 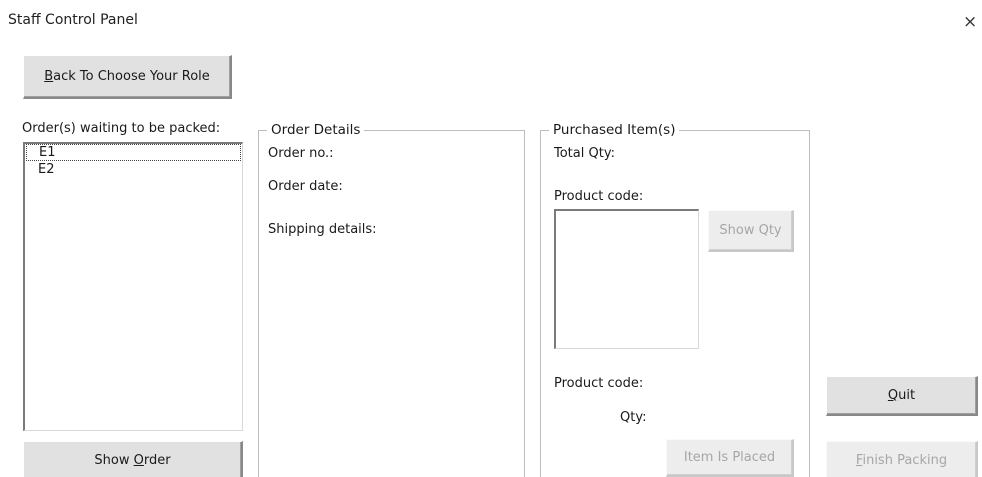 I want to click on purchased-items-title: Purchased Item(s), so click(x=614, y=130).